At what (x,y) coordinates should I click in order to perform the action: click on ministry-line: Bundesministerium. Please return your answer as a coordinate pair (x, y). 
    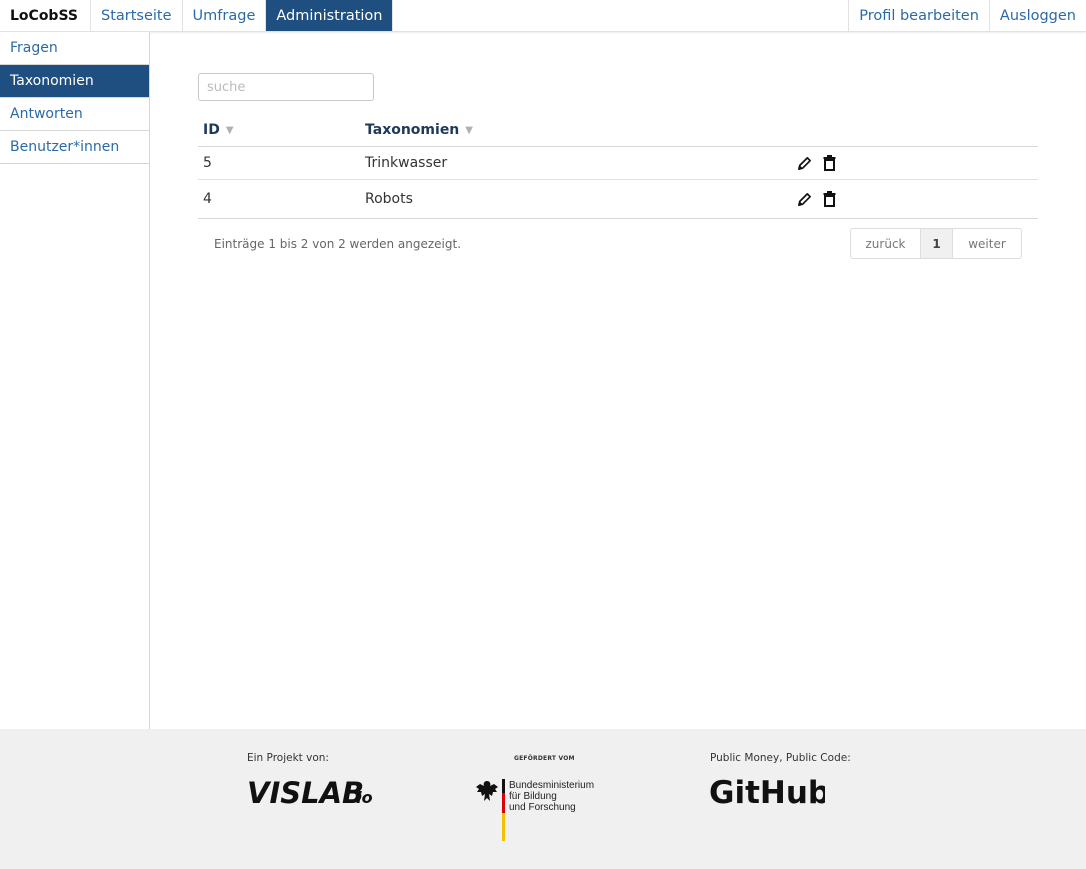
    Looking at the image, I should click on (552, 785).